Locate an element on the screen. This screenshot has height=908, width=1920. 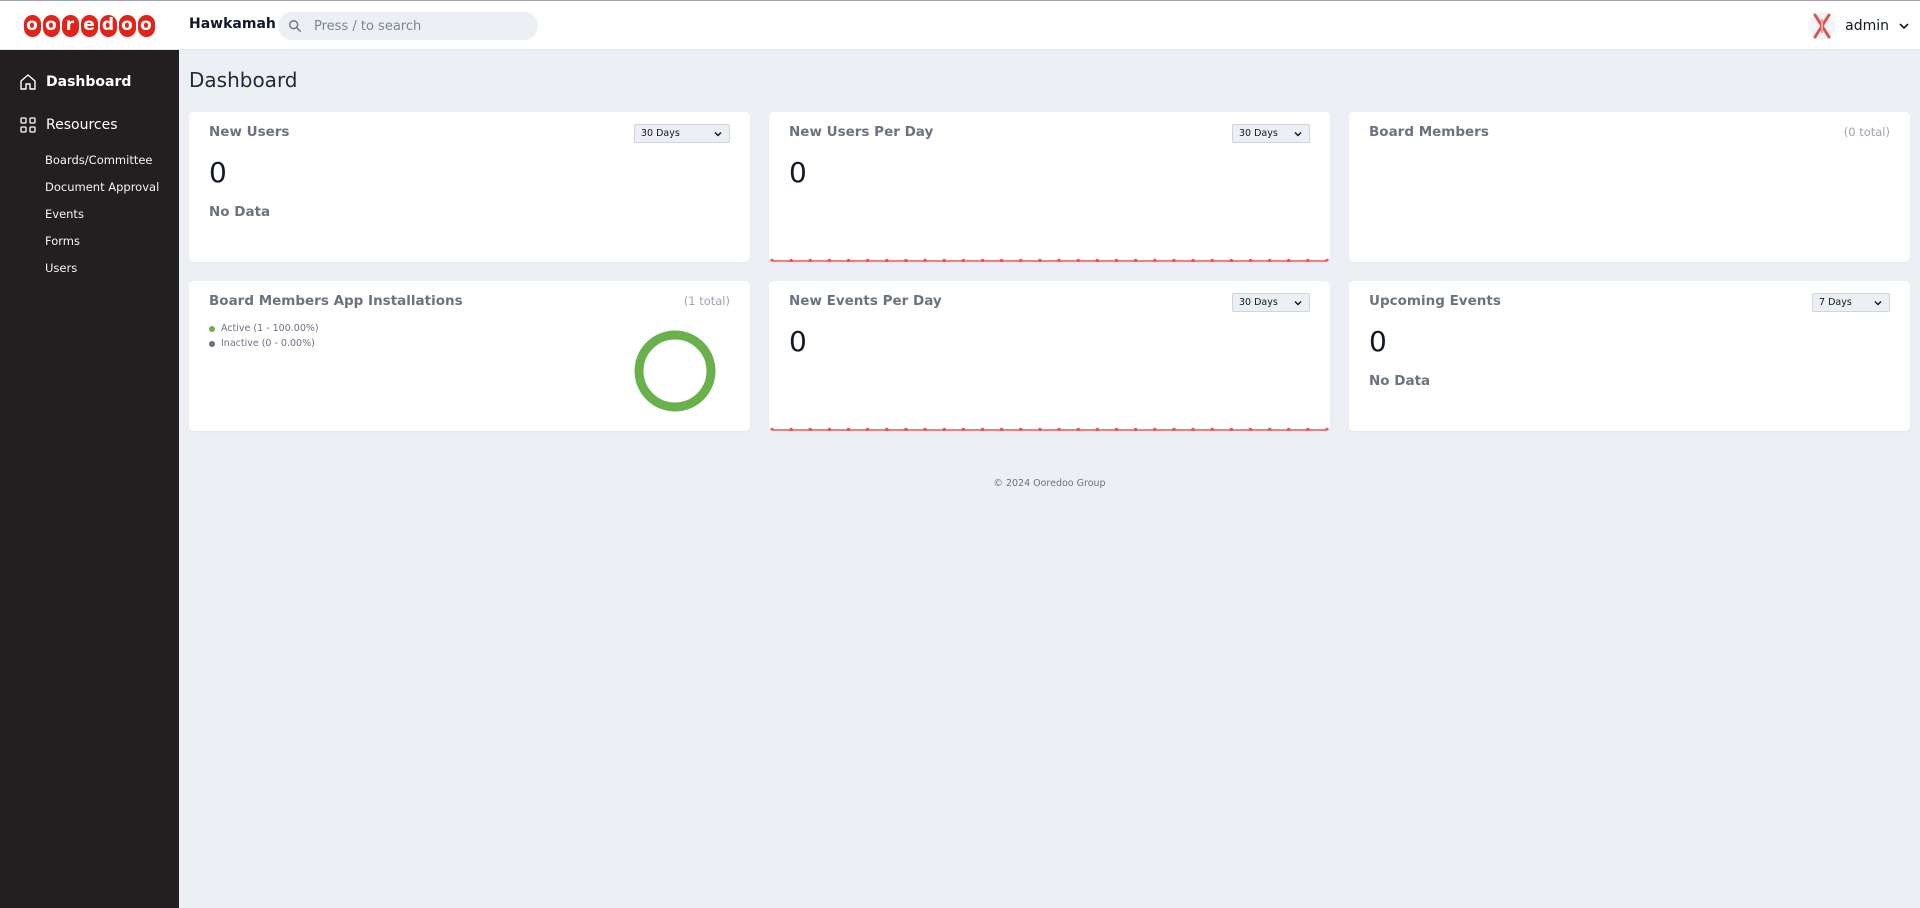
footer-copyright: © 2024 Ooredoo Group is located at coordinates (1049, 483).